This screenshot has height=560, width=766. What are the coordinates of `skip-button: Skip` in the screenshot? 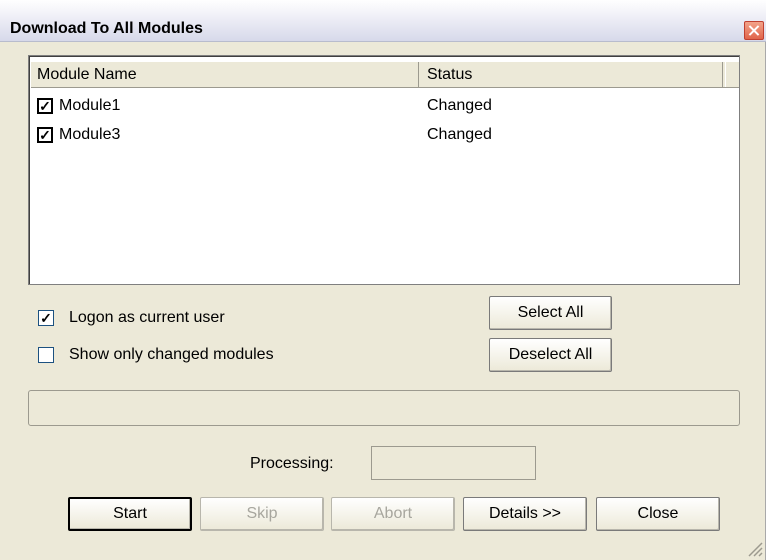 It's located at (262, 514).